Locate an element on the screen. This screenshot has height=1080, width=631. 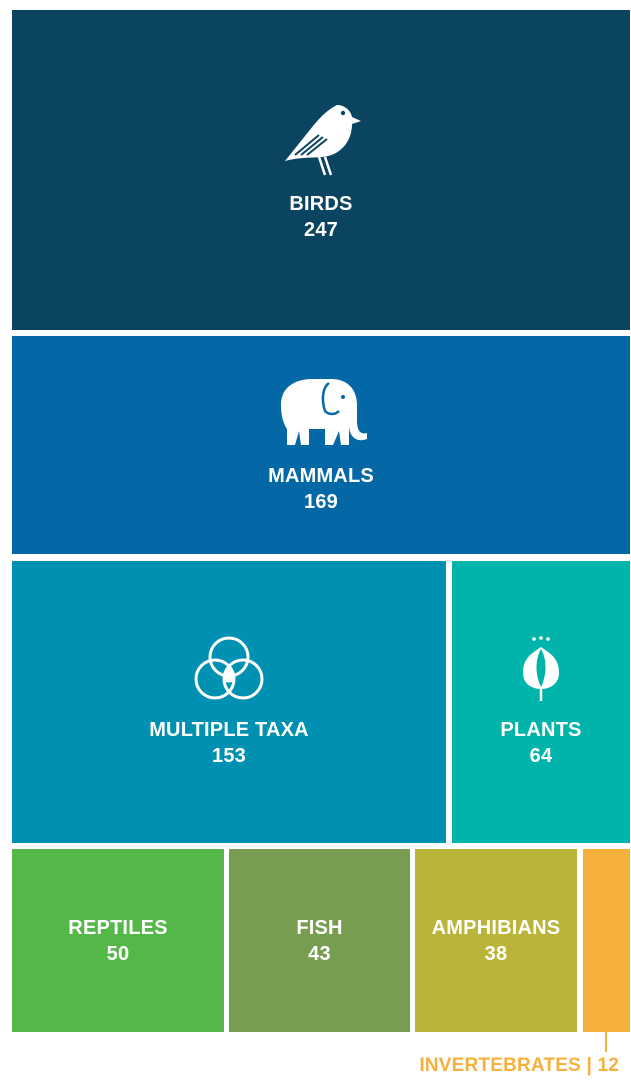
tile-value: 38 is located at coordinates (496, 953).